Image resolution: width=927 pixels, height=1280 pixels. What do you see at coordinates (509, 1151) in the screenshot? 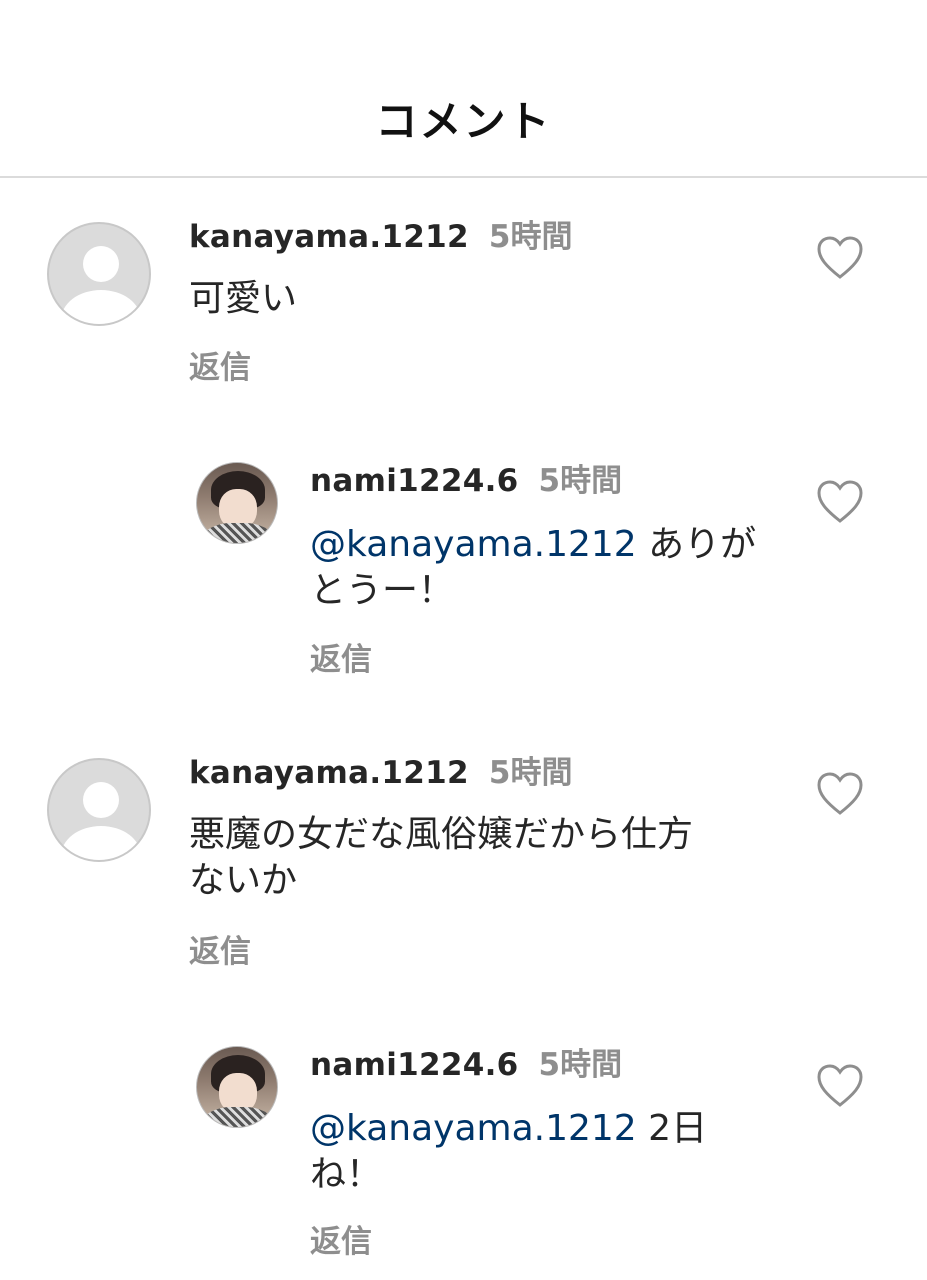
I see `comment-text: @kanayama.1212 2日 ね！` at bounding box center [509, 1151].